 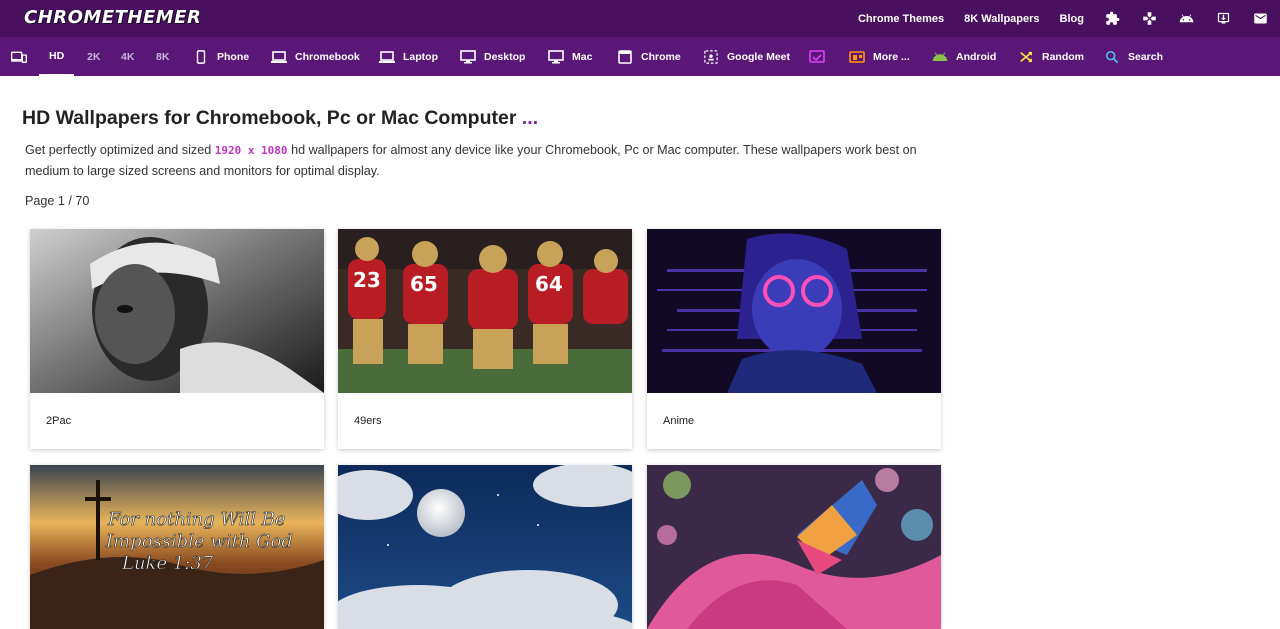 I want to click on svg-text: 65, so click(x=424, y=284).